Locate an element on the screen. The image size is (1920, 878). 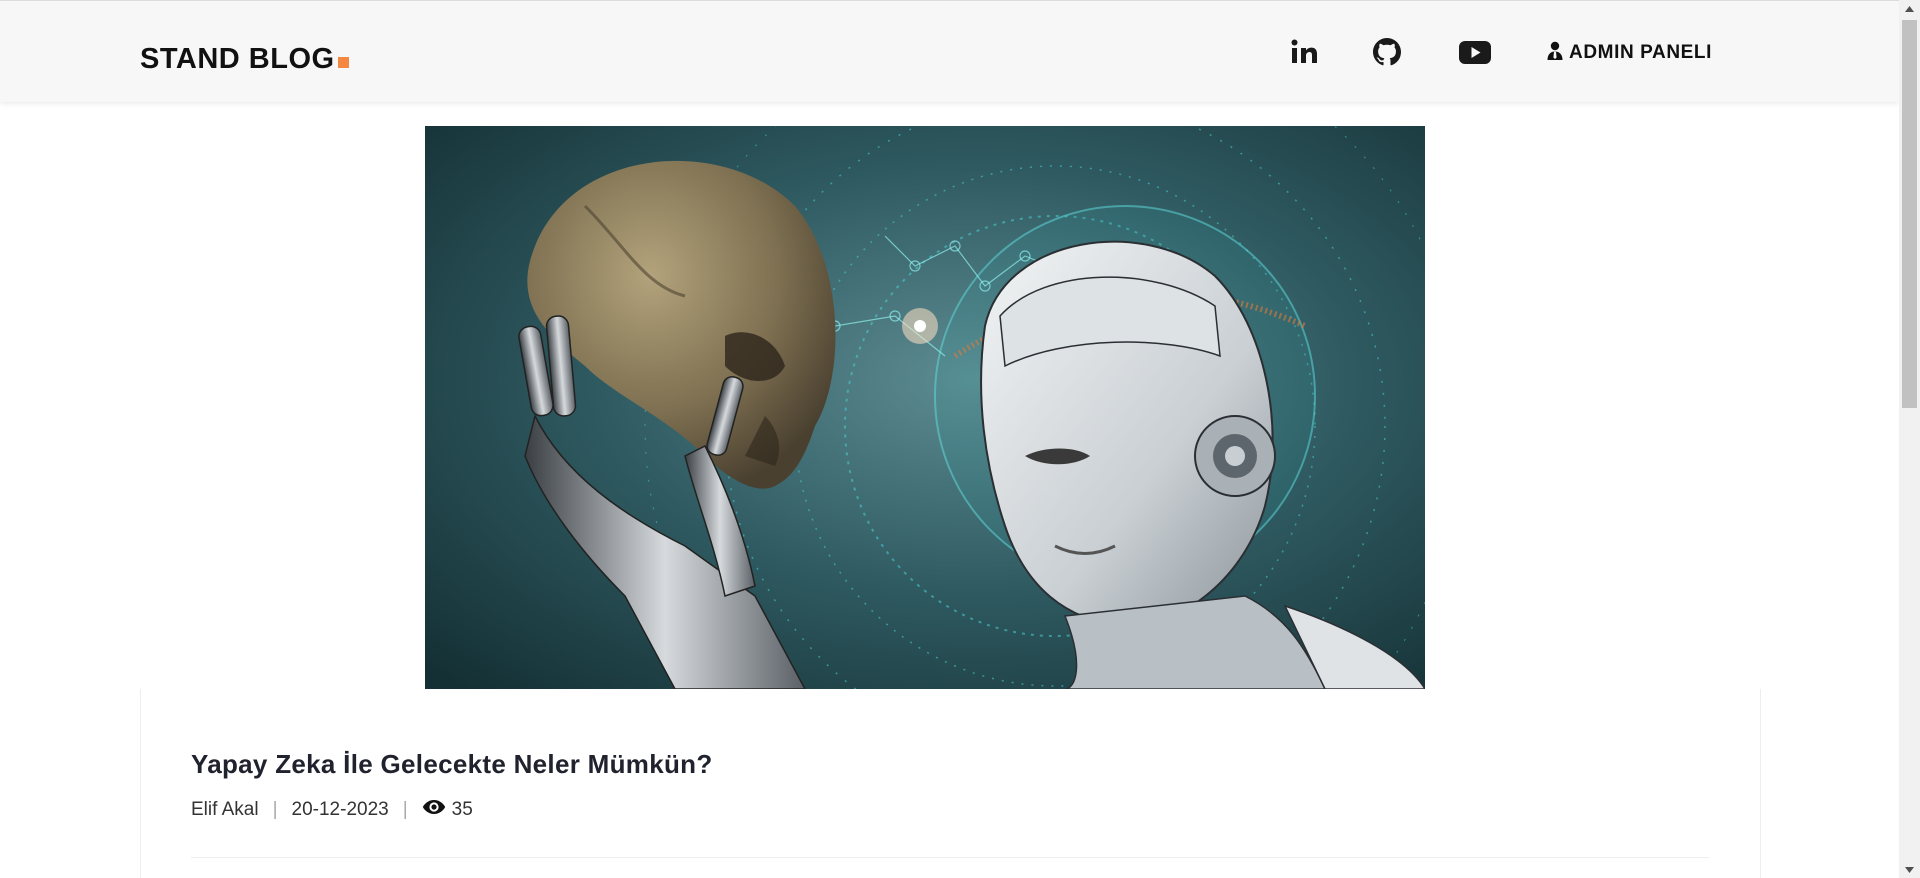
brand-name: STAND BLOG is located at coordinates (237, 59).